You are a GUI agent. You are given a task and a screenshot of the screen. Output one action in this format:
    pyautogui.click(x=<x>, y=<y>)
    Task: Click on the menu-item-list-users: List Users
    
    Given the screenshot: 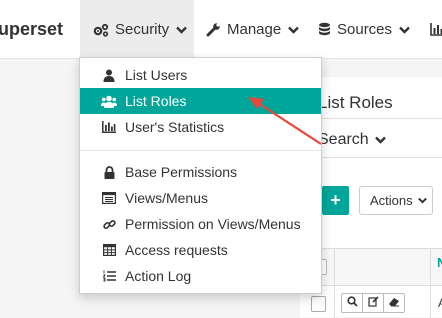 What is the action you would take?
    pyautogui.click(x=200, y=75)
    